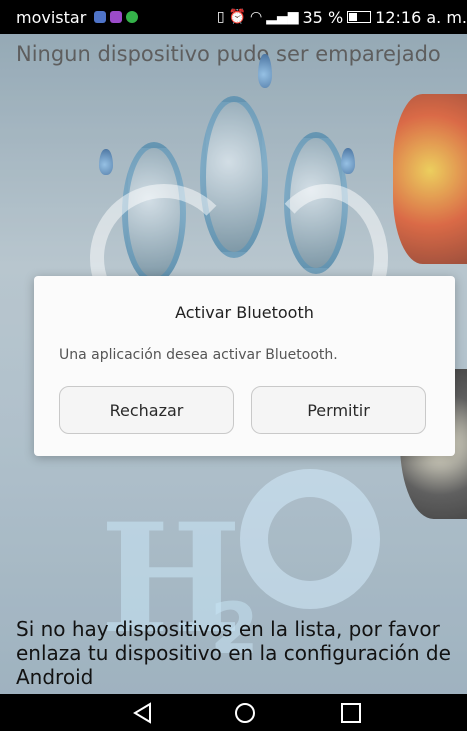 This screenshot has height=731, width=467. Describe the element at coordinates (237, 17) in the screenshot. I see `alarm-icon: ⏰` at that location.